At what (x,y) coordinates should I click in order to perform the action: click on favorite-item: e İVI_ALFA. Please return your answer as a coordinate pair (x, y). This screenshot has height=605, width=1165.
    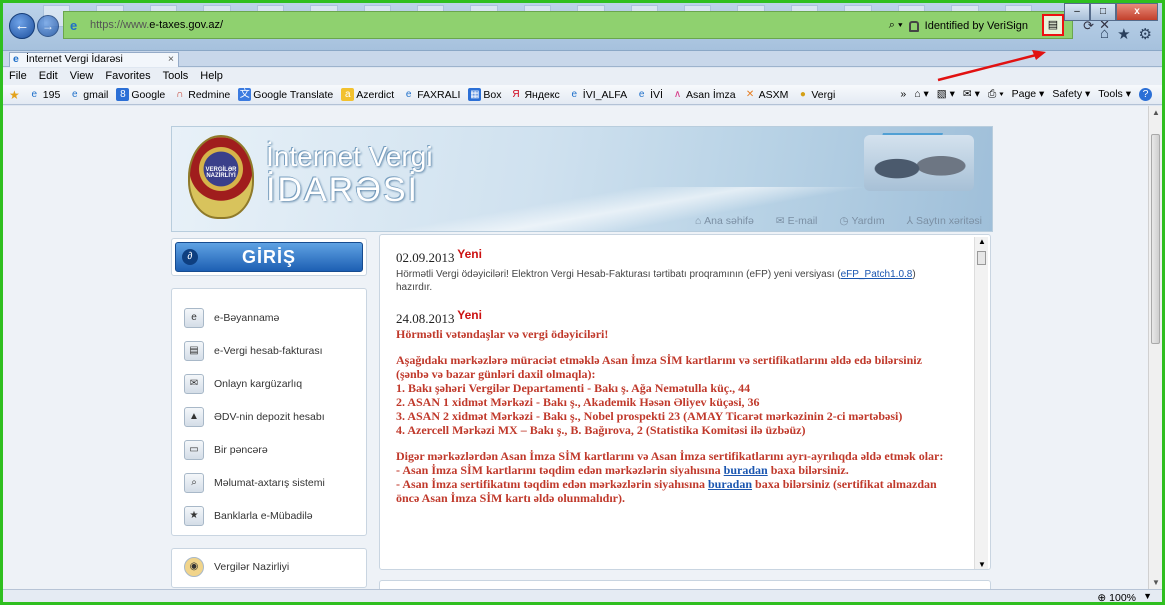
    Looking at the image, I should click on (598, 94).